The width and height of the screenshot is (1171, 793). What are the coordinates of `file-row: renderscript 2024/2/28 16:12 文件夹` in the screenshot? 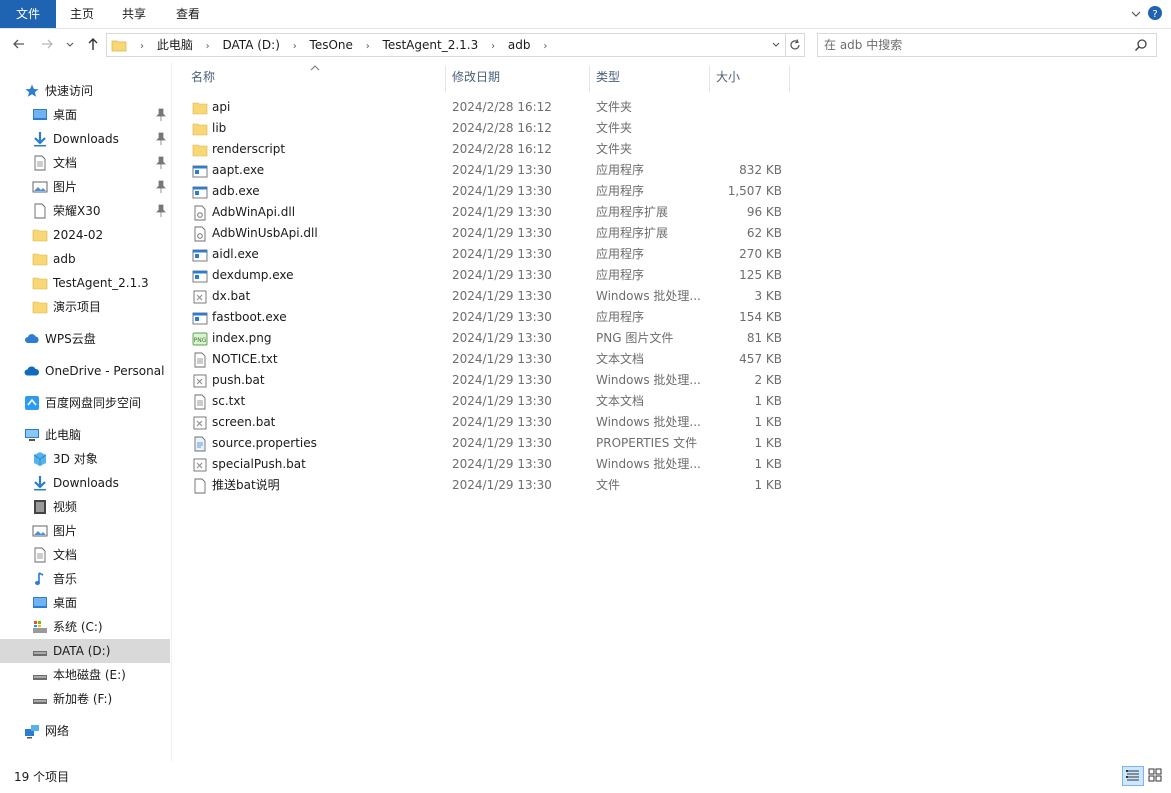 It's located at (490, 149).